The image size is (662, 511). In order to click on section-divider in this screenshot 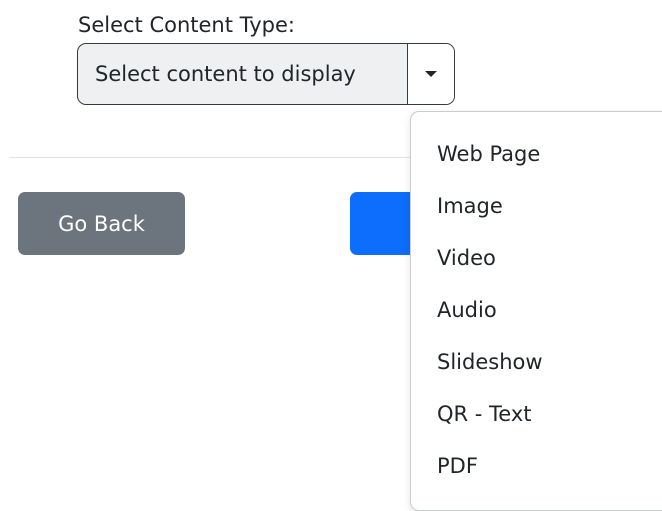, I will do `click(215, 157)`.